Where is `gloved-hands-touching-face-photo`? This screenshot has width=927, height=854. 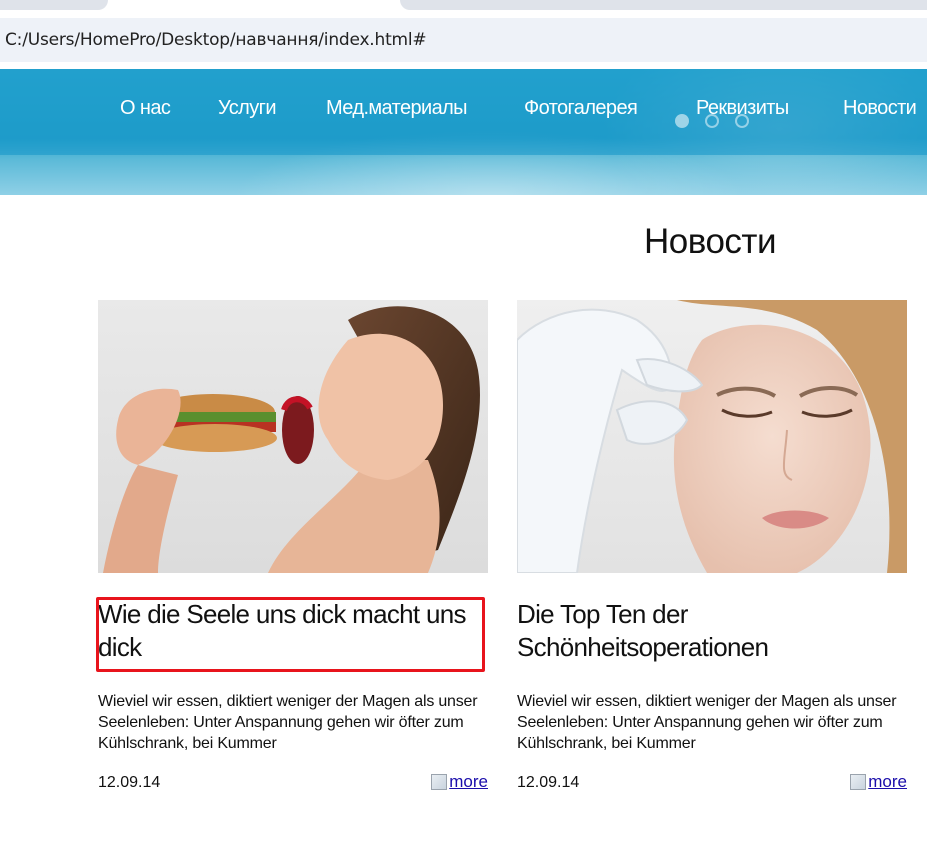
gloved-hands-touching-face-photo is located at coordinates (712, 436).